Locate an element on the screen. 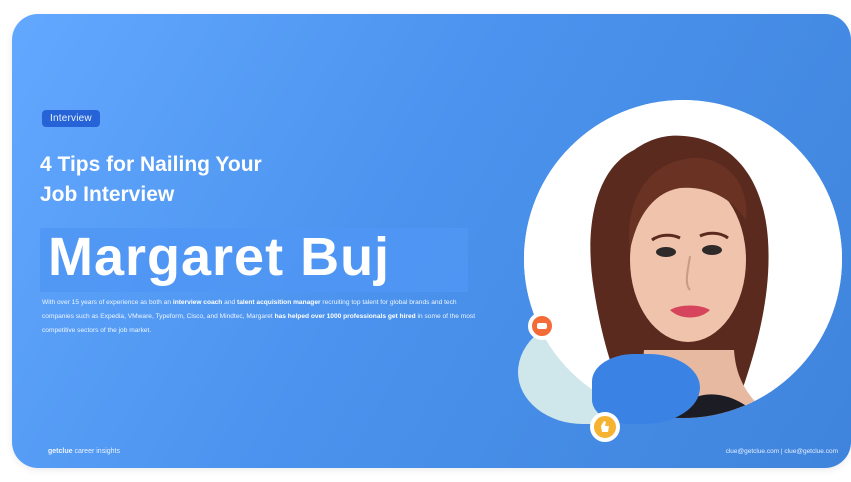 The height and width of the screenshot is (482, 851). brand-name: getclue is located at coordinates (60, 451).